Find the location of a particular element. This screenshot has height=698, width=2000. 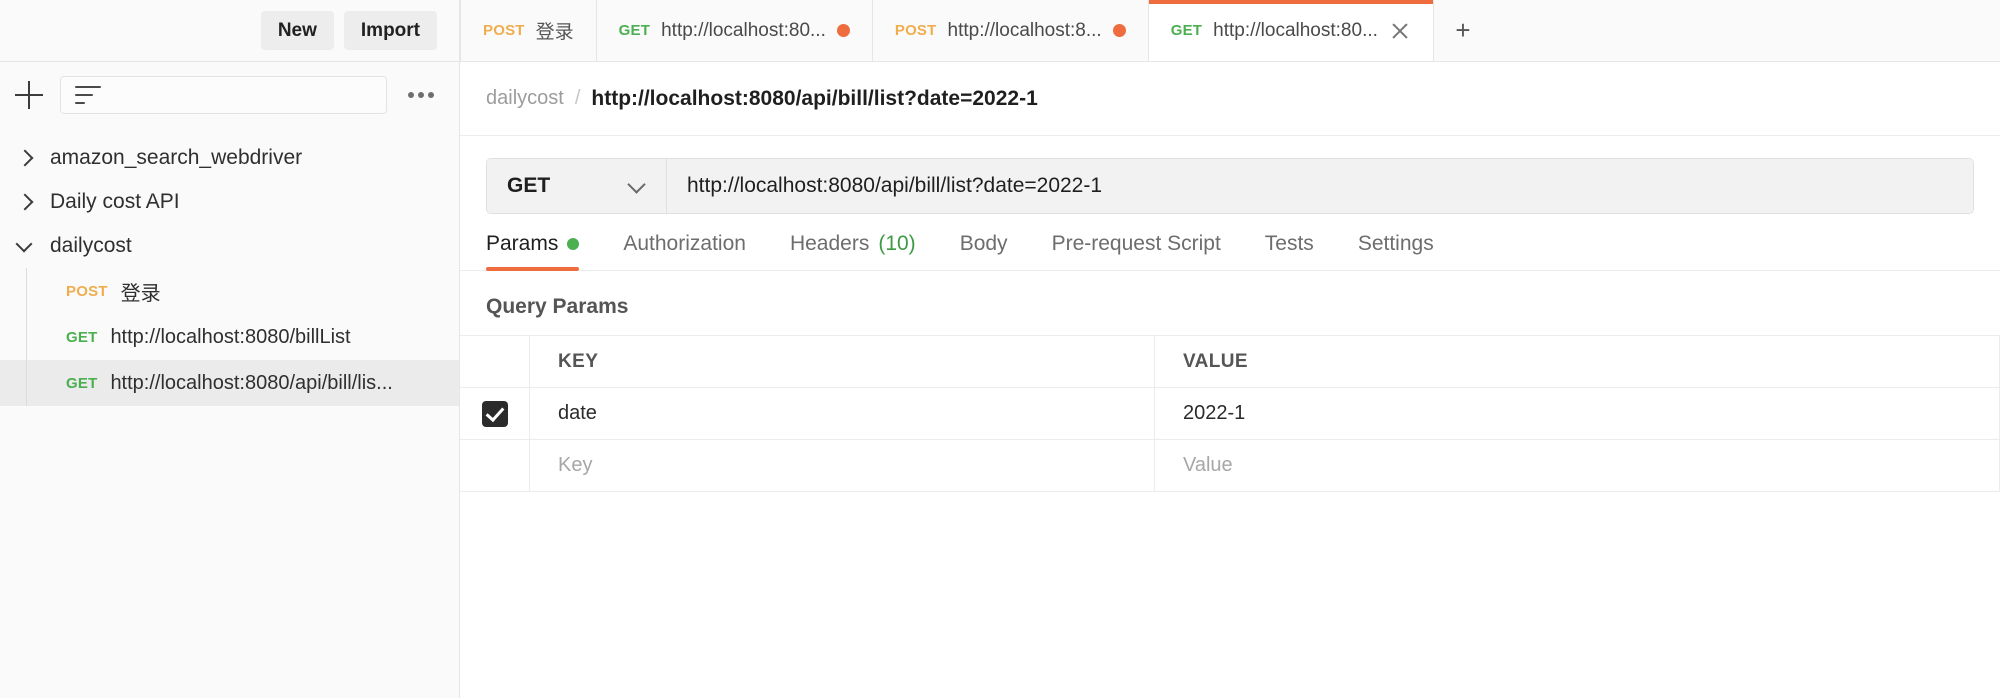

url-bar: GET is located at coordinates (1230, 186).